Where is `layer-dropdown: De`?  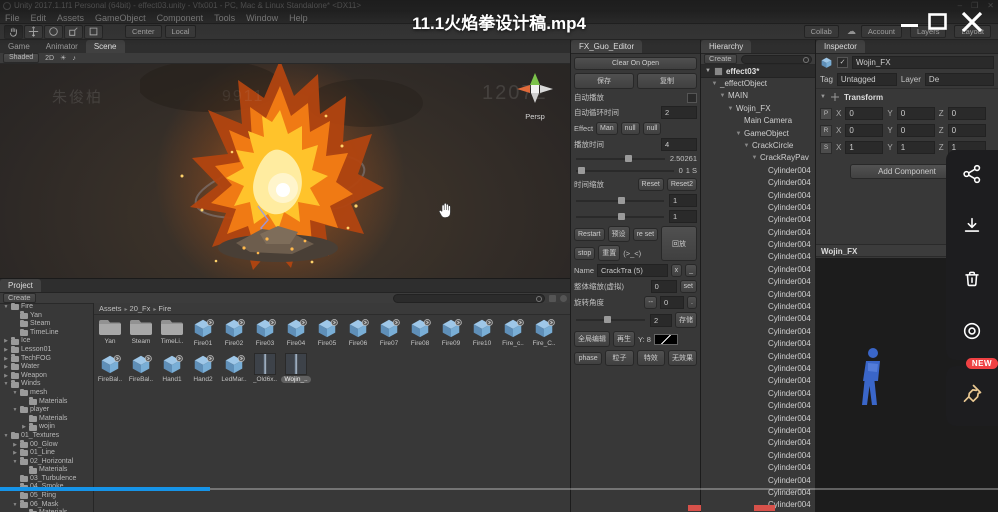 layer-dropdown: De is located at coordinates (959, 79).